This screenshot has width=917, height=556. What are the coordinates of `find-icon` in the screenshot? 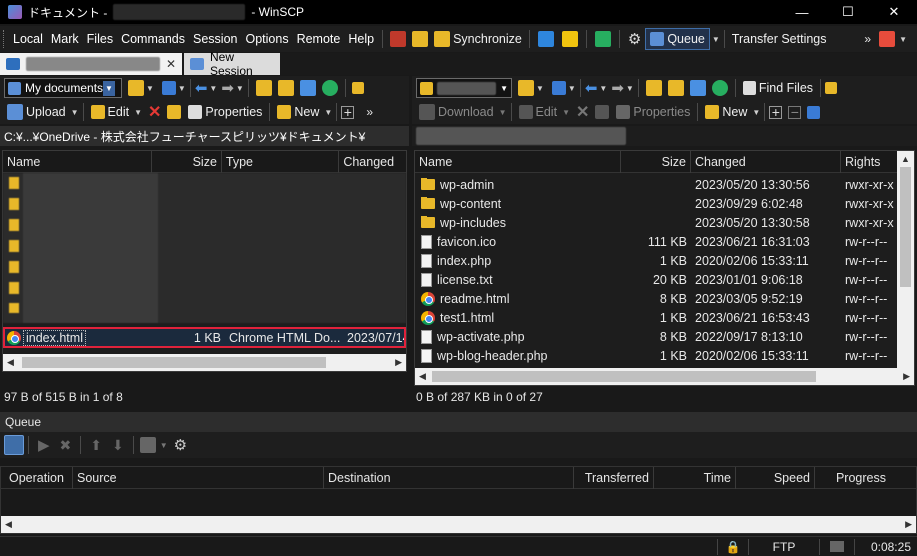 It's located at (357, 88).